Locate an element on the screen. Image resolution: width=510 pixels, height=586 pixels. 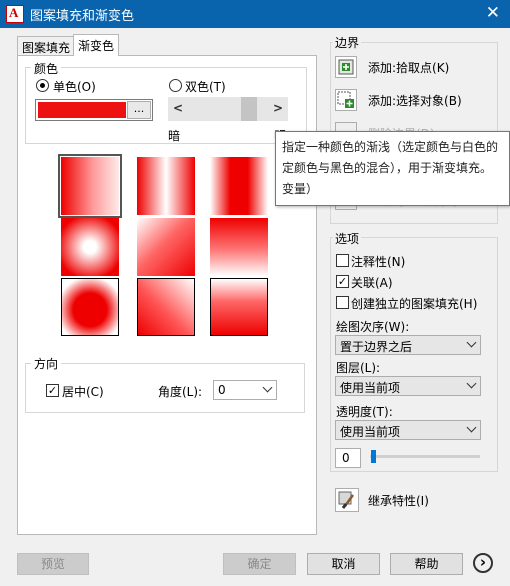
shade-tint-slider: < > is located at coordinates (228, 109).